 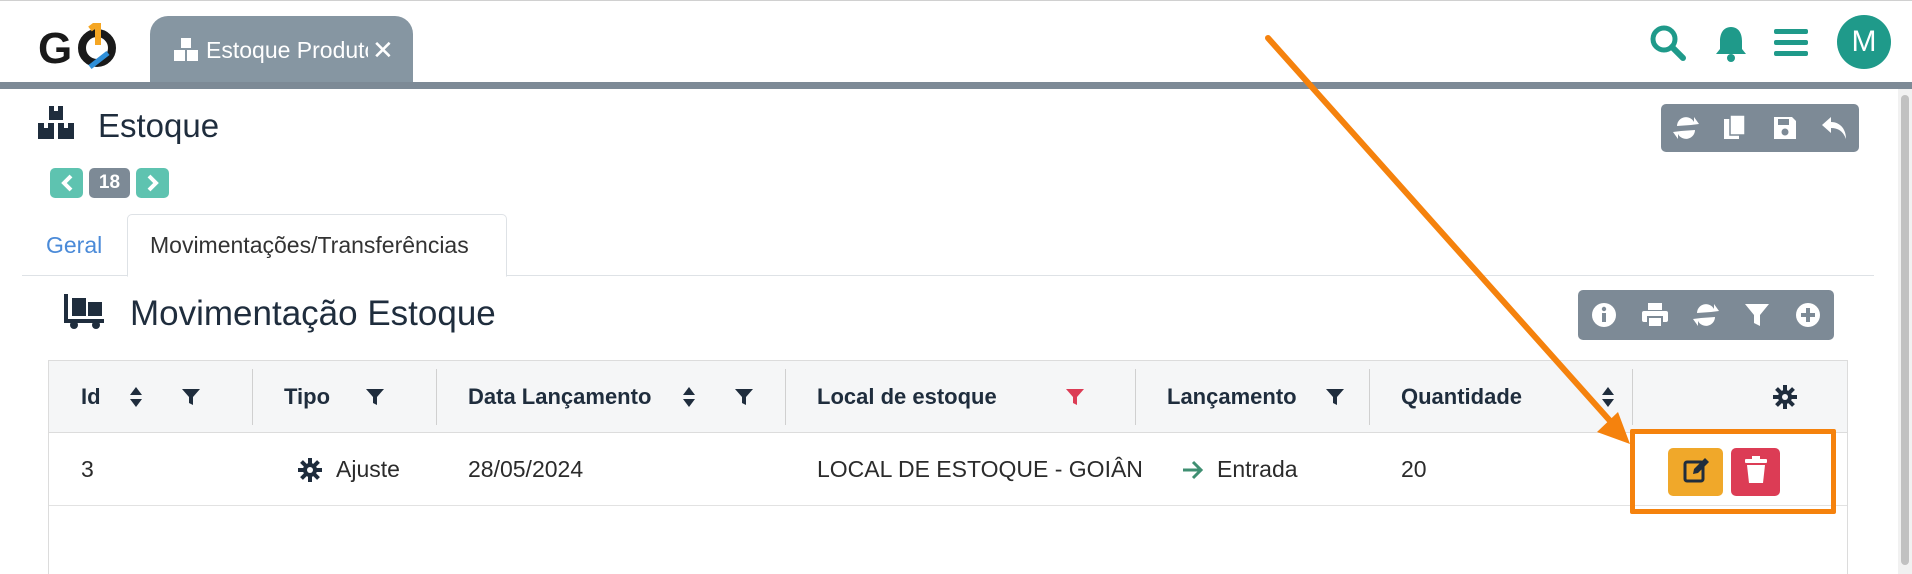 I want to click on annotation-highlight-box, so click(x=1733, y=471).